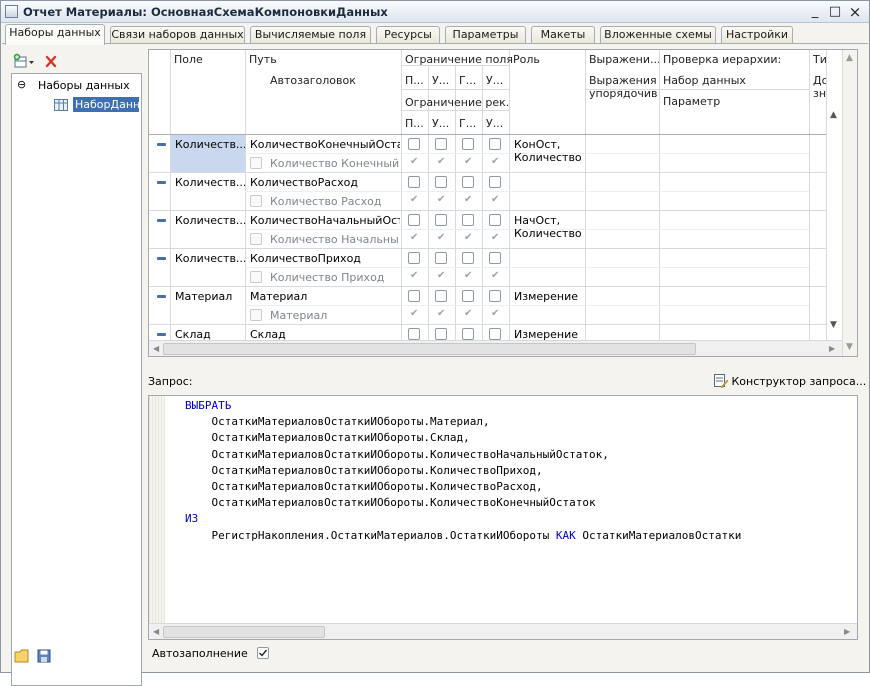  I want to click on cell-title: Количество Приход, so click(335, 277).